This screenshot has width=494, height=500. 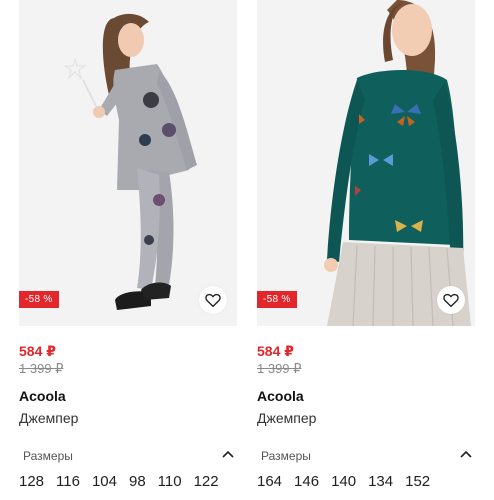 I want to click on size-list: 128 116 104 98 110 122, so click(x=125, y=481).